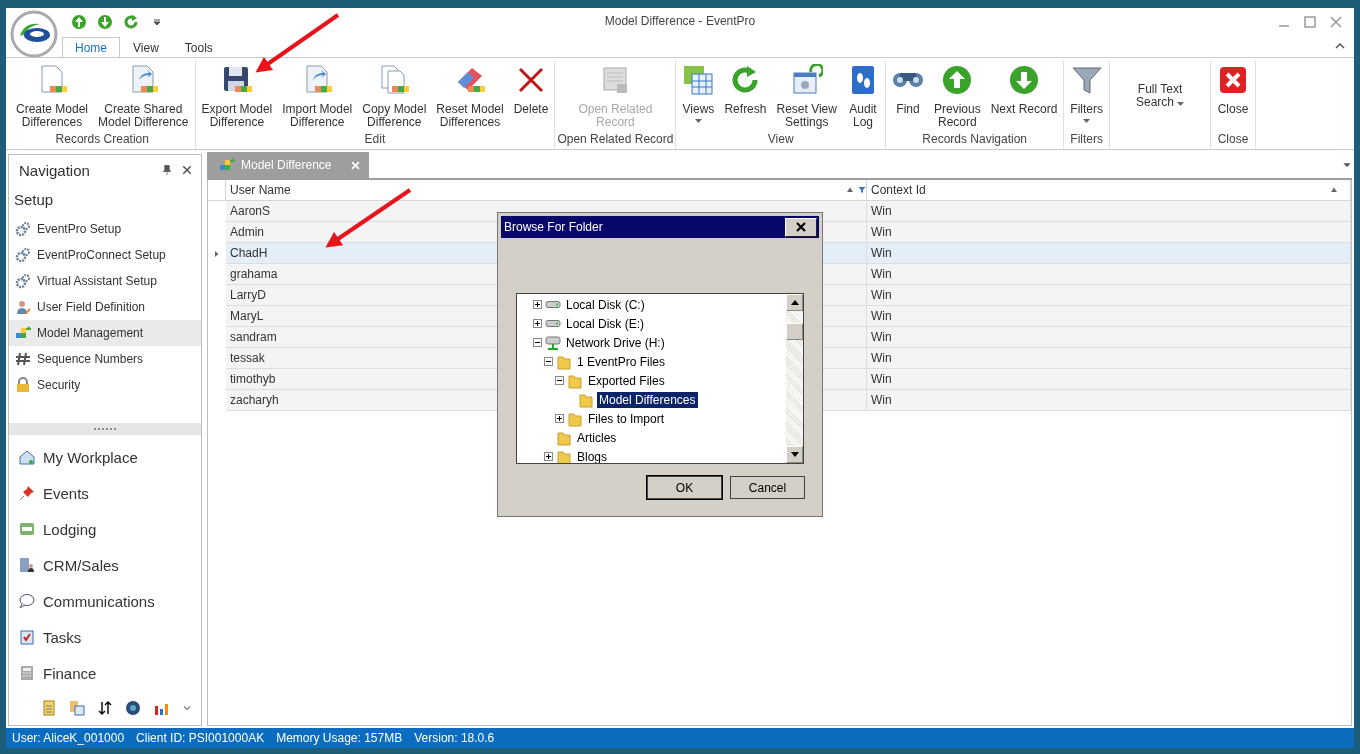  Describe the element at coordinates (794, 331) in the screenshot. I see `scroll-thumb` at that location.